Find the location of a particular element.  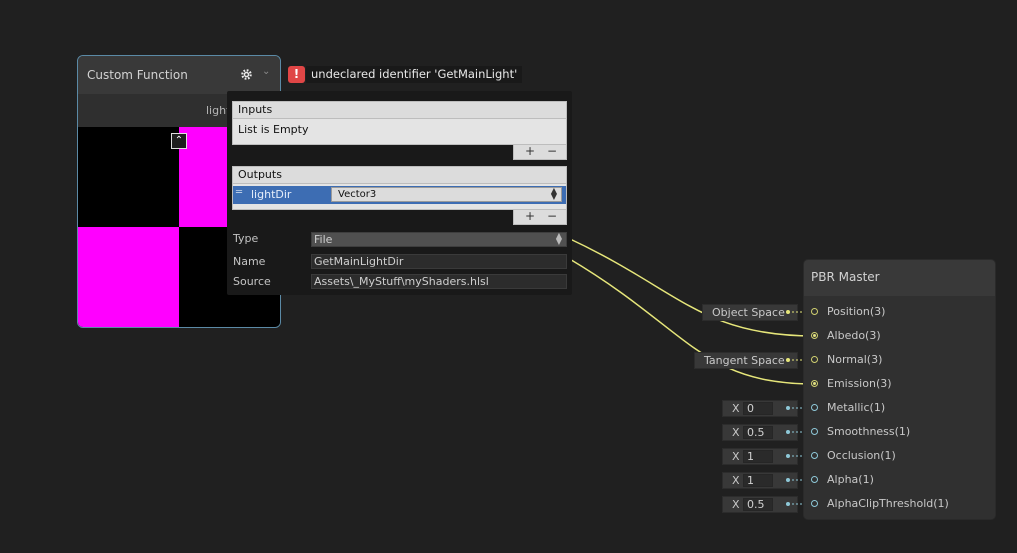

slot-label: AlphaClipThreshold(1) is located at coordinates (888, 503).